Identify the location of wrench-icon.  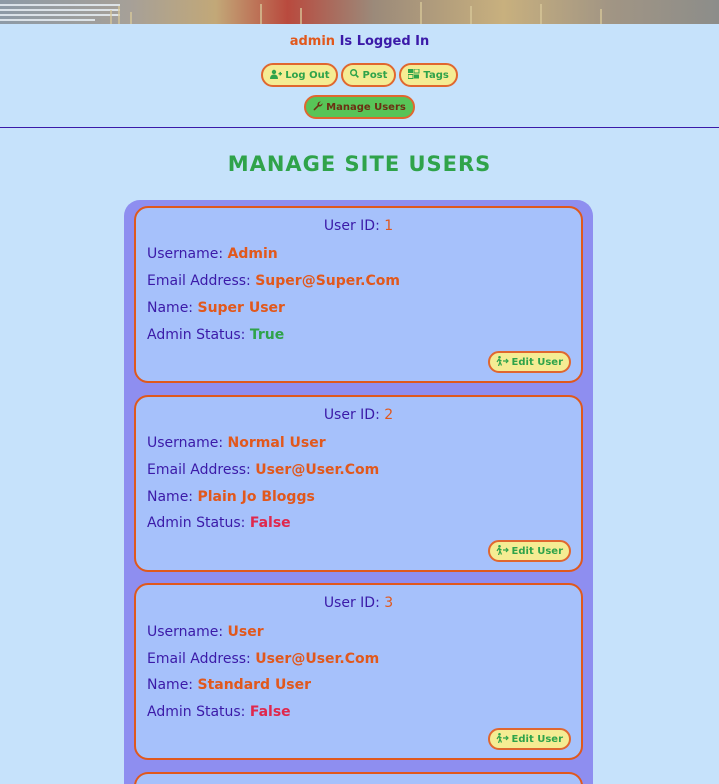
(318, 107).